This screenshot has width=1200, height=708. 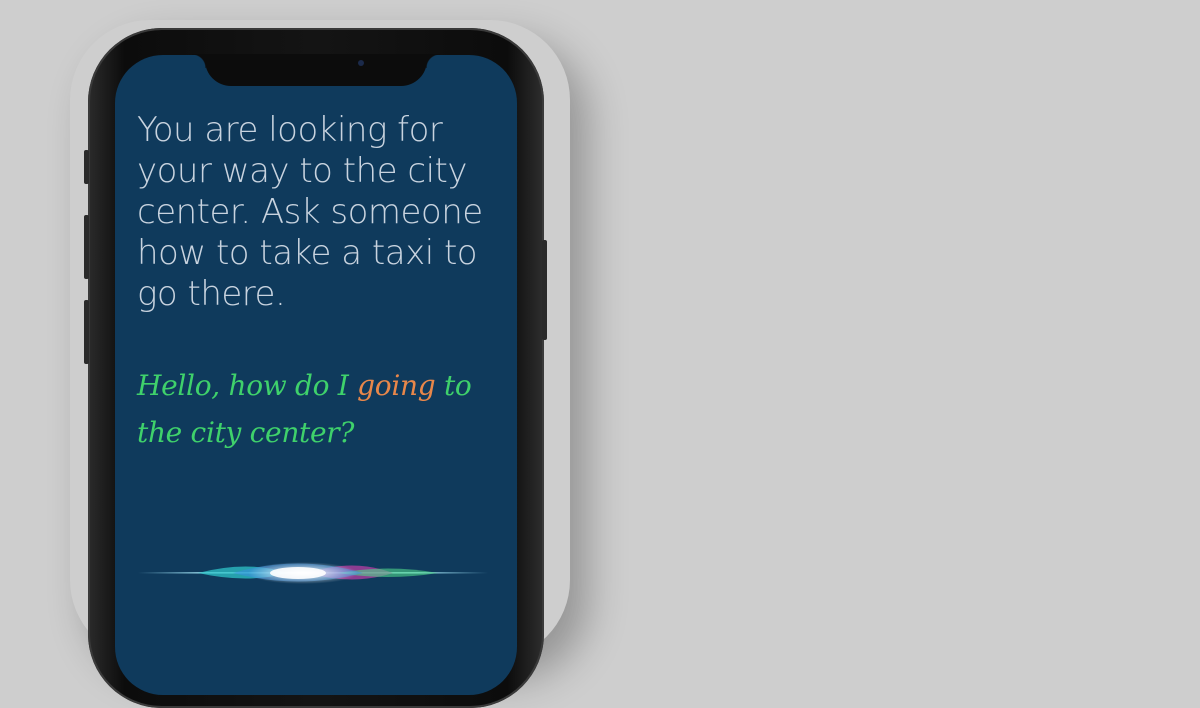 I want to click on volume-up-button, so click(x=86, y=247).